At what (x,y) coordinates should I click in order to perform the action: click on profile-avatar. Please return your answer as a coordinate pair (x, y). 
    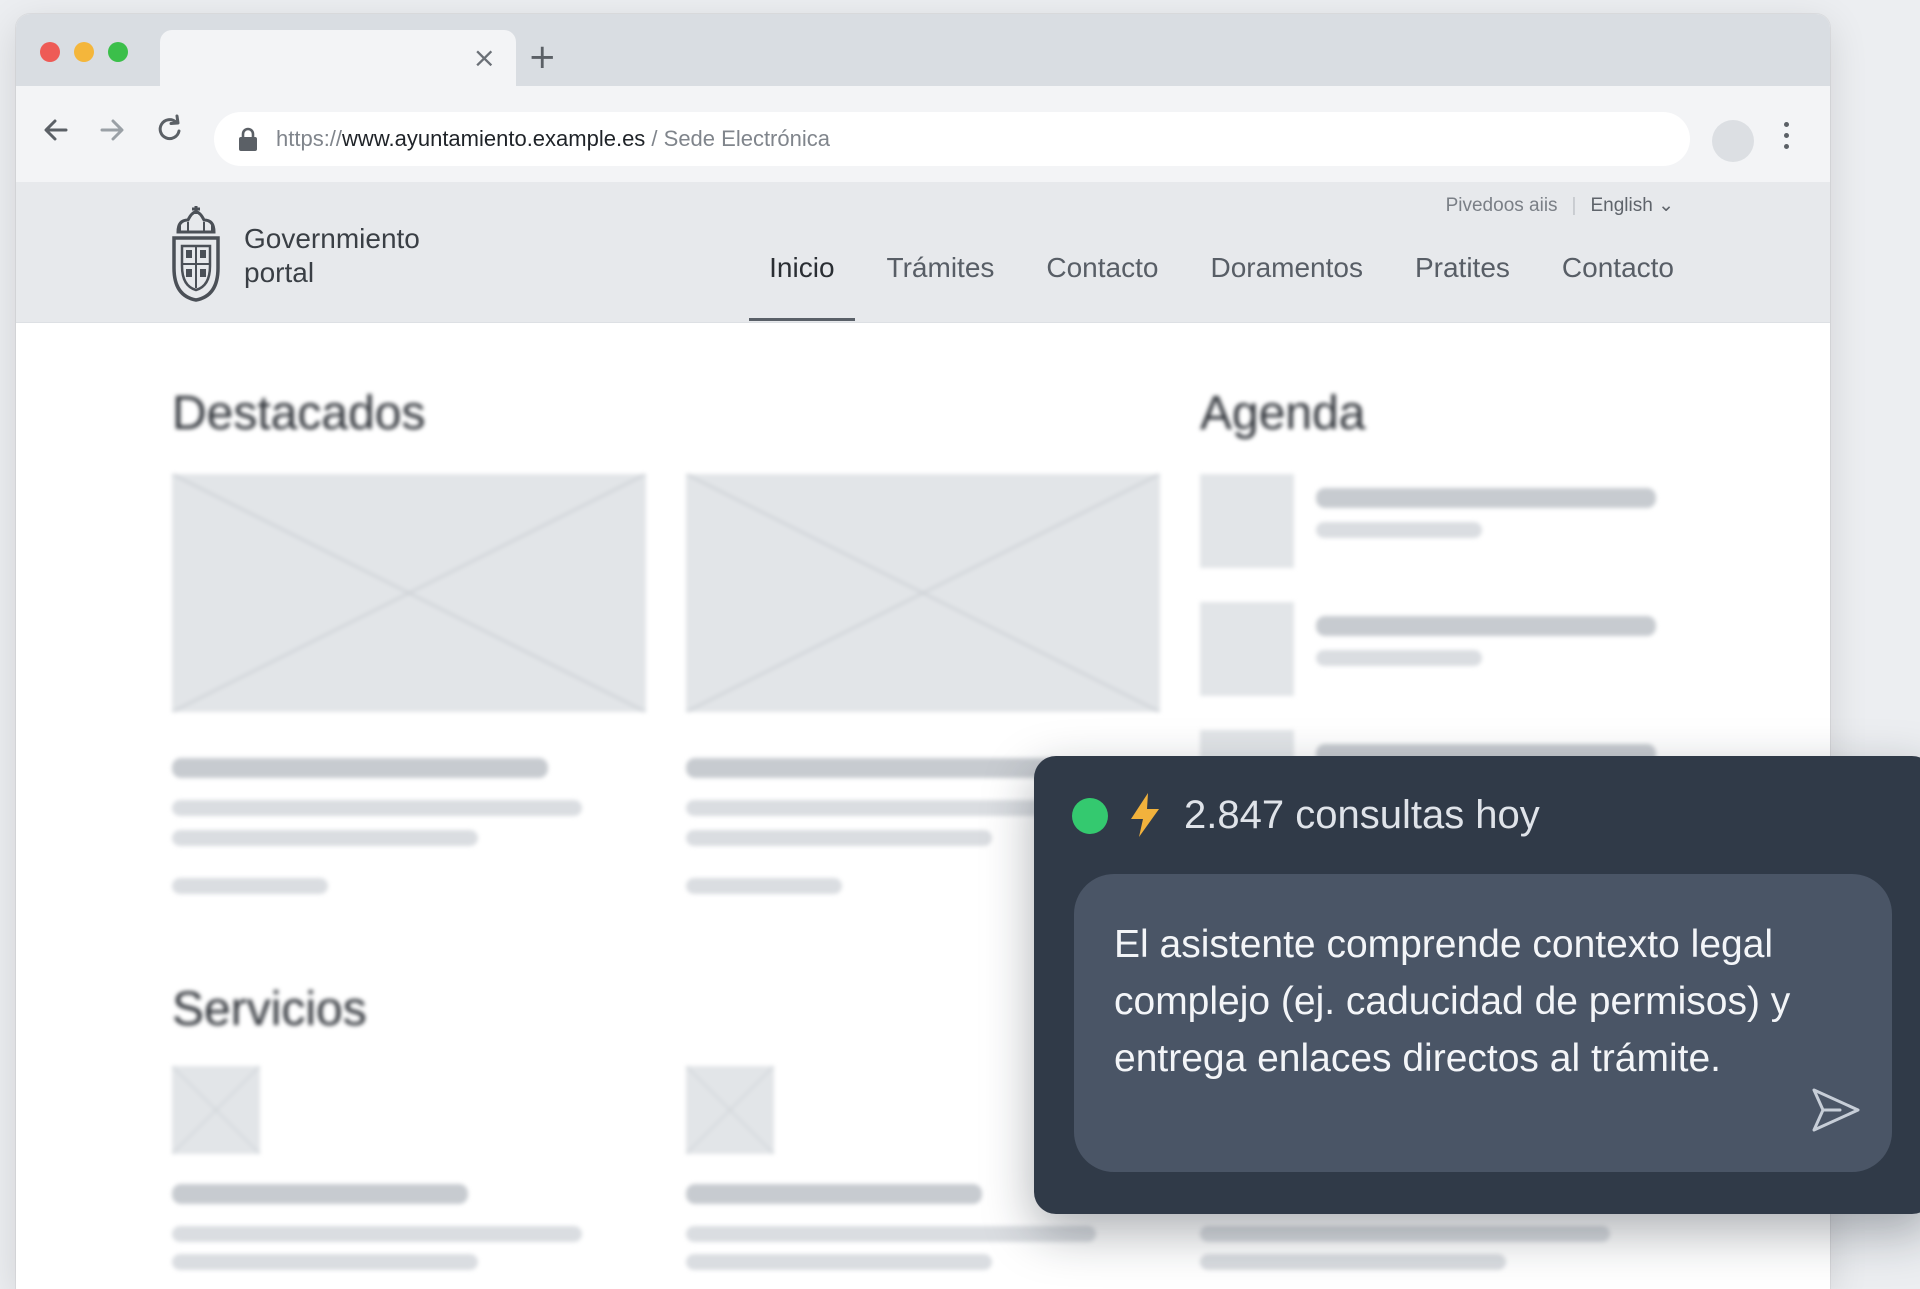
    Looking at the image, I should click on (1733, 141).